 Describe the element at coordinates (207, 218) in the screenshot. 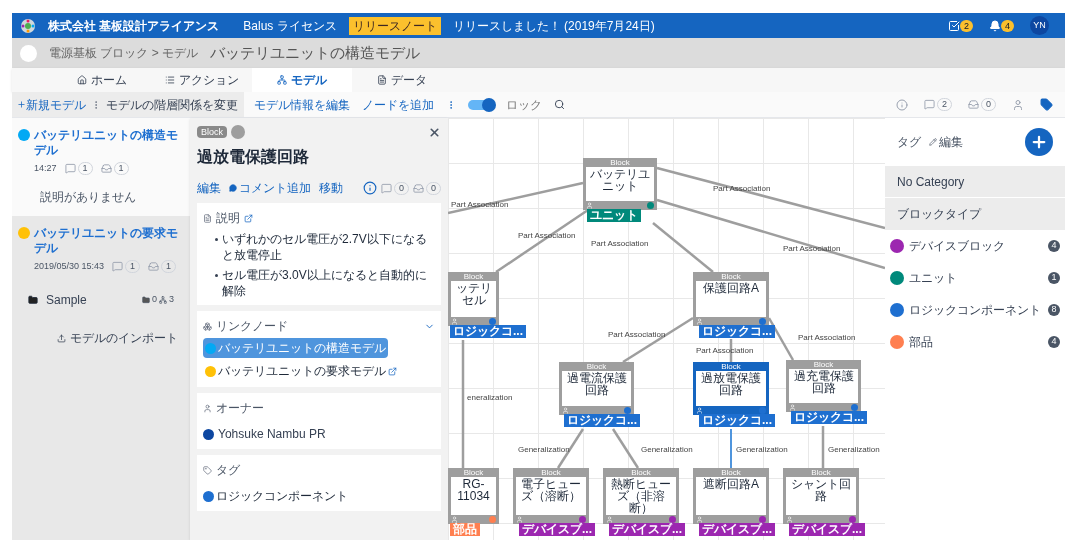

I see `document-icon` at that location.